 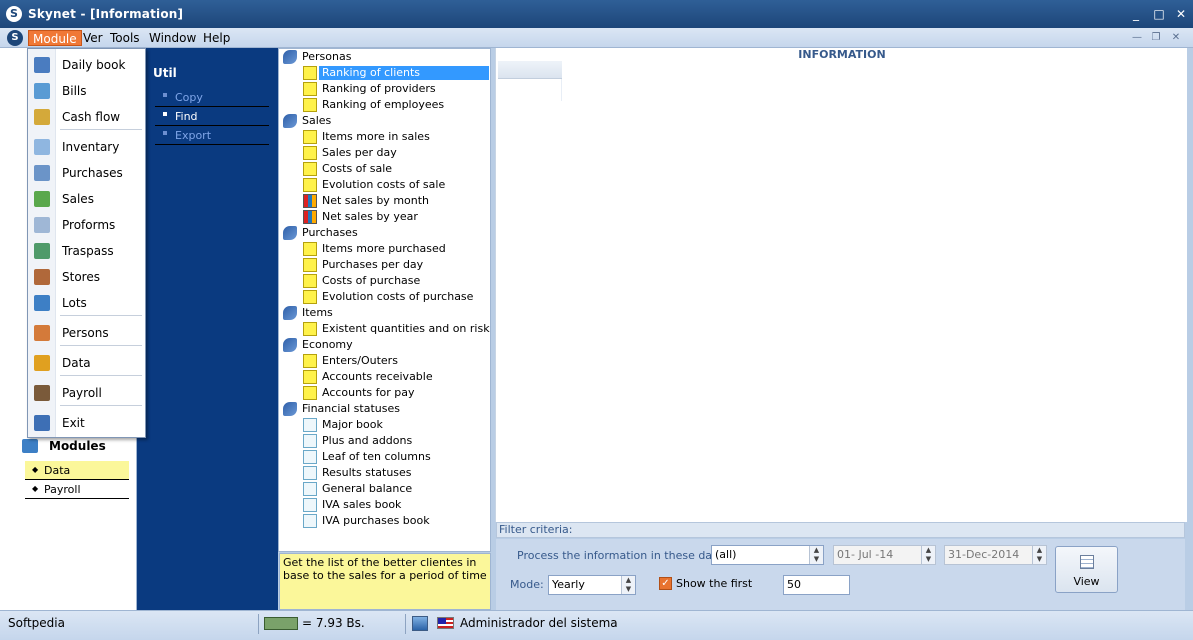 What do you see at coordinates (384, 393) in the screenshot?
I see `tree-item: Accounts for pay` at bounding box center [384, 393].